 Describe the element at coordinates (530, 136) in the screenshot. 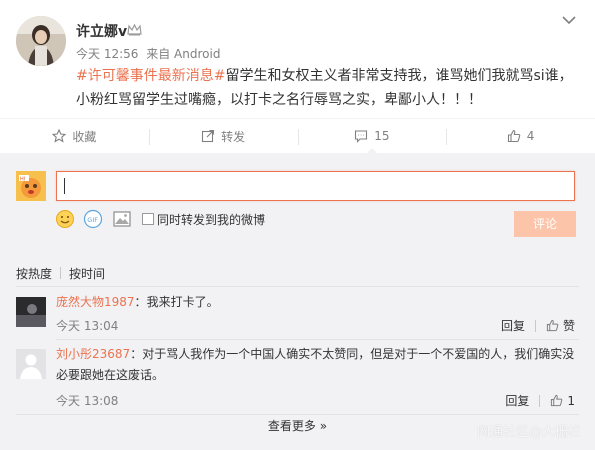

I see `like-count: 4` at that location.